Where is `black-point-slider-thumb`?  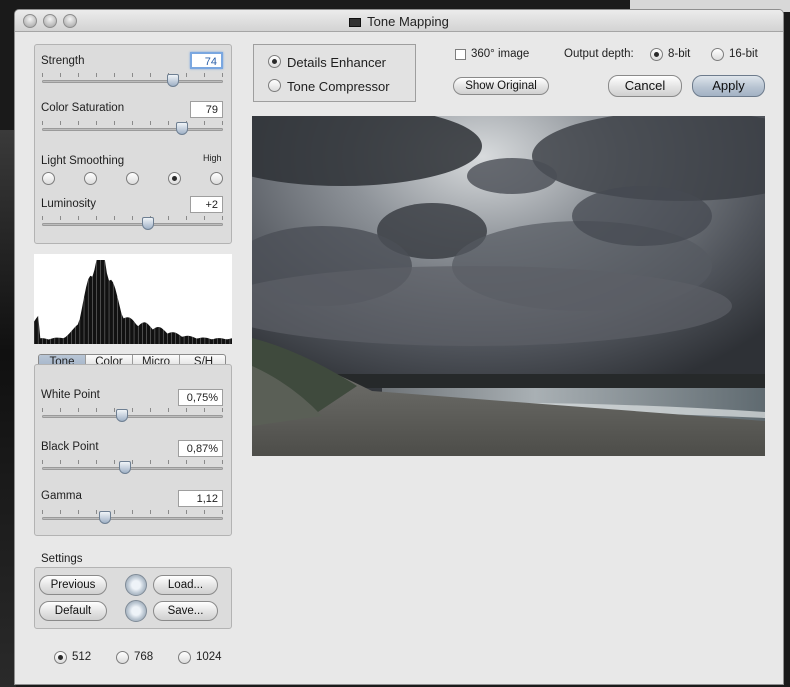
black-point-slider-thumb is located at coordinates (125, 467).